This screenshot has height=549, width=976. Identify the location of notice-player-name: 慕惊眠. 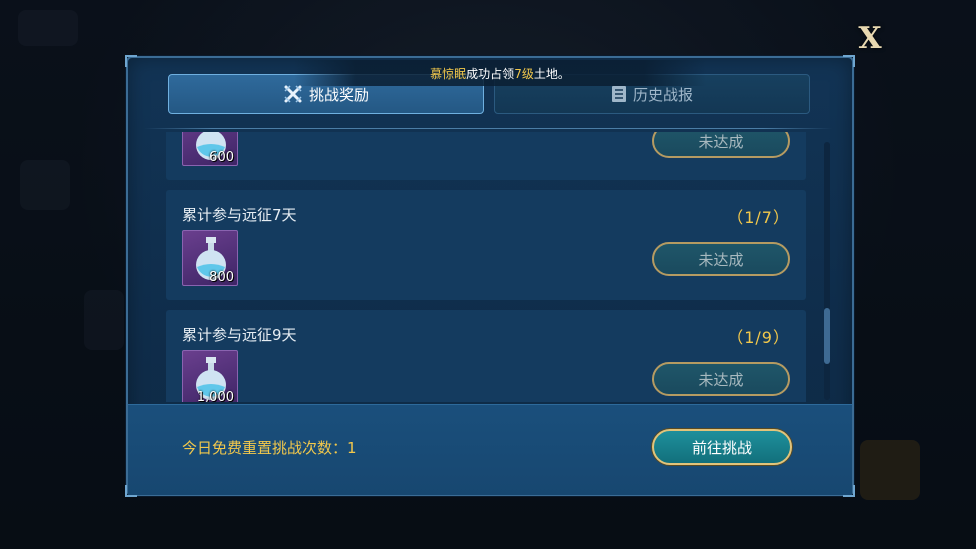
(448, 73).